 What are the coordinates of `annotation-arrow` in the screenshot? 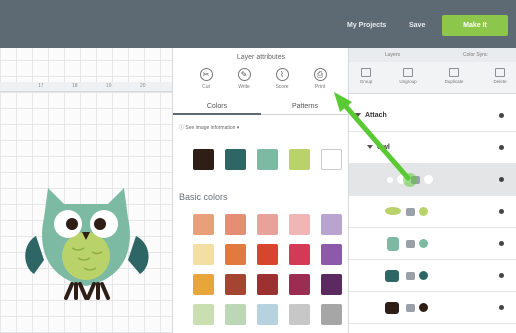 It's located at (375, 139).